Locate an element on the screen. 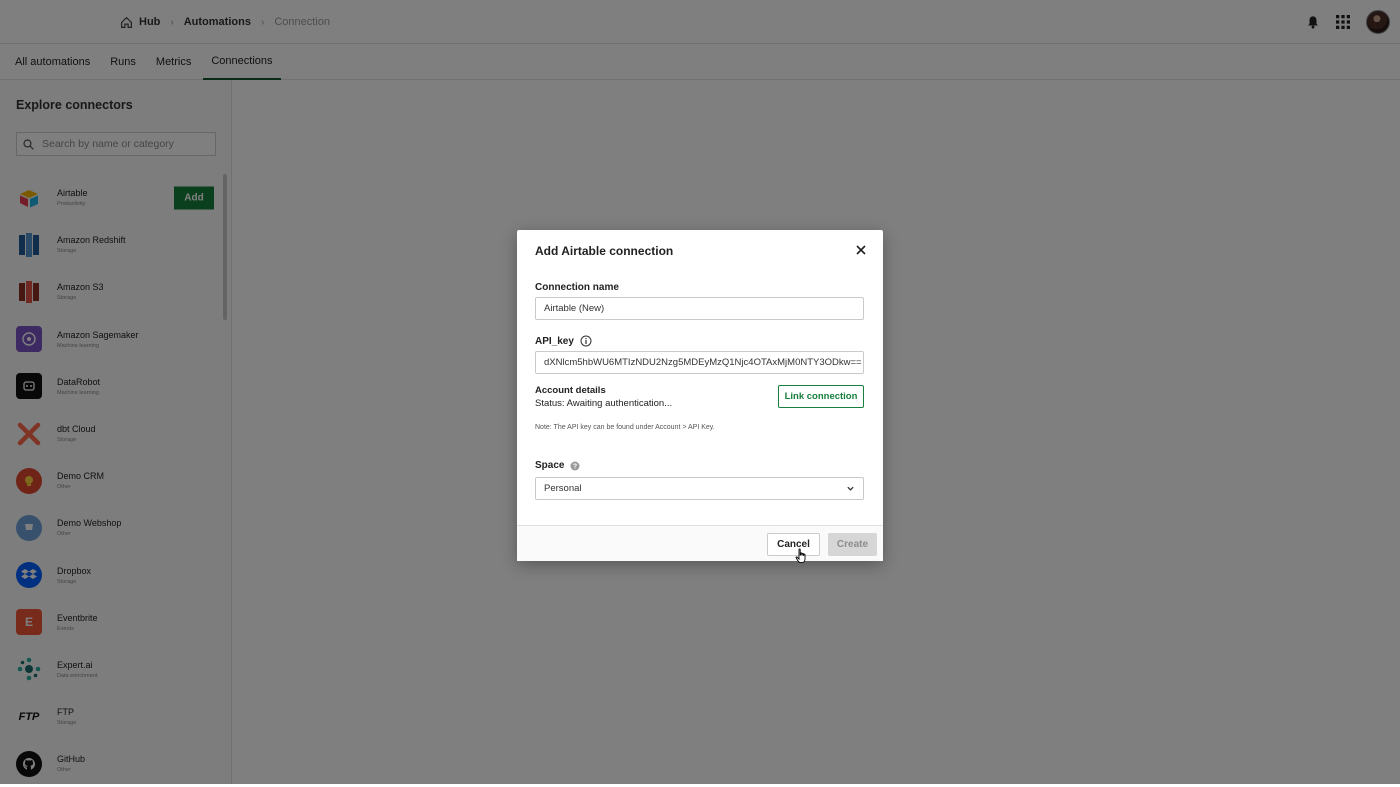  connection-name-input: Airtable (New) is located at coordinates (699, 308).